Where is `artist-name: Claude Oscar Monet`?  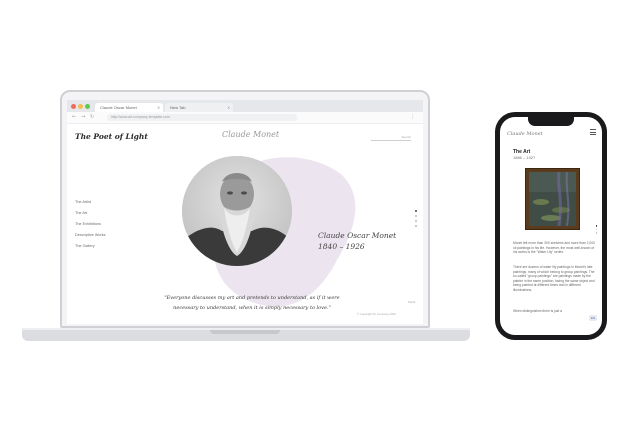
artist-name: Claude Oscar Monet is located at coordinates (357, 235).